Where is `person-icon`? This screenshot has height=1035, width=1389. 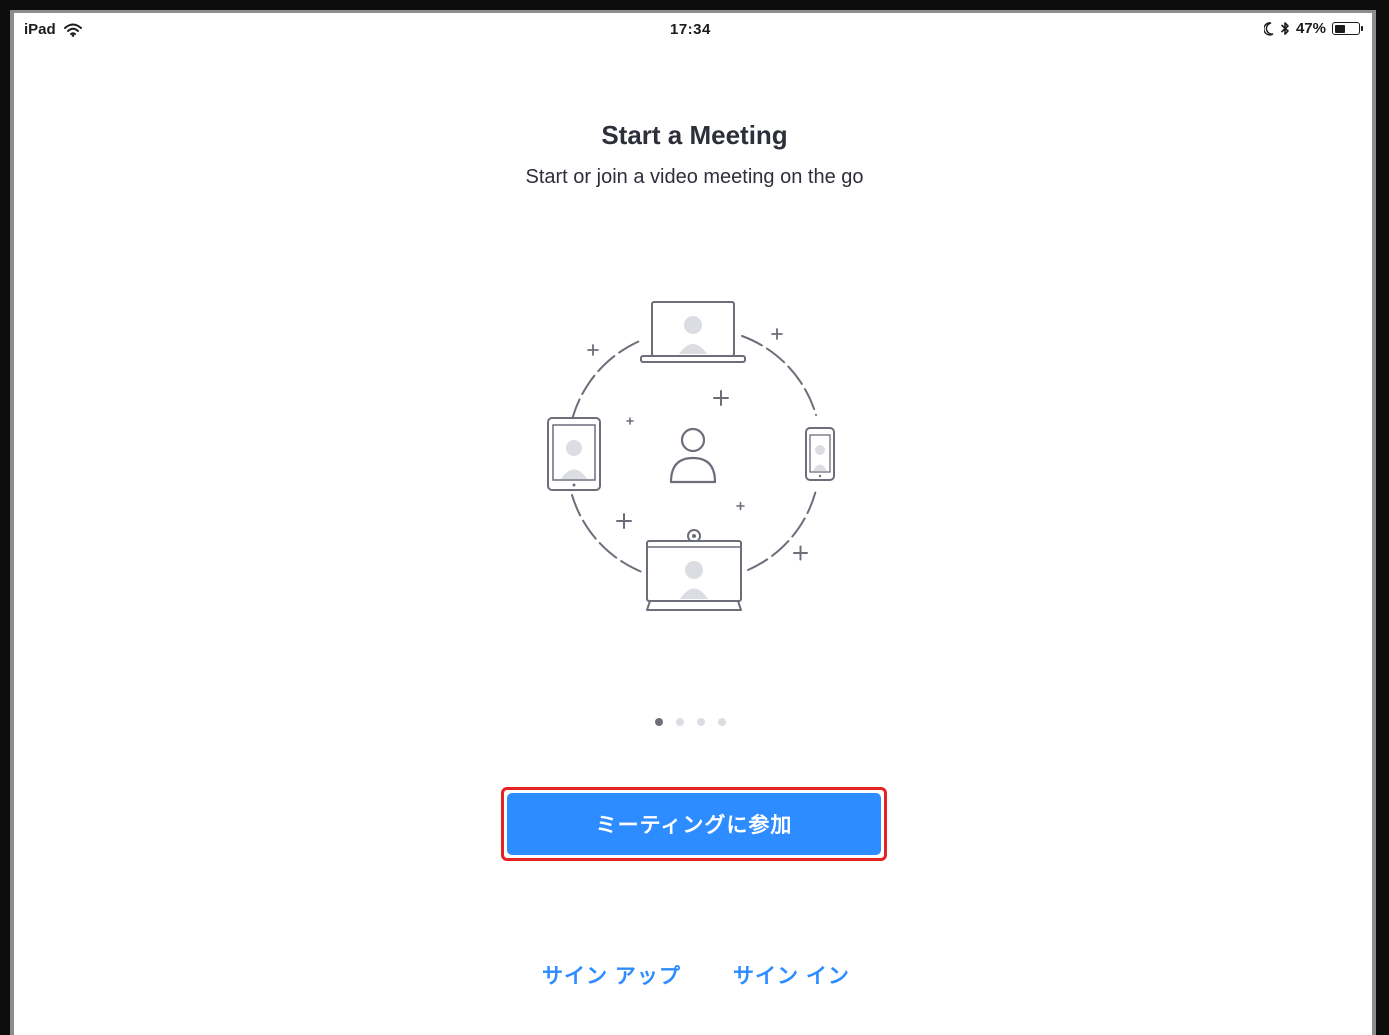
person-icon is located at coordinates (693, 455).